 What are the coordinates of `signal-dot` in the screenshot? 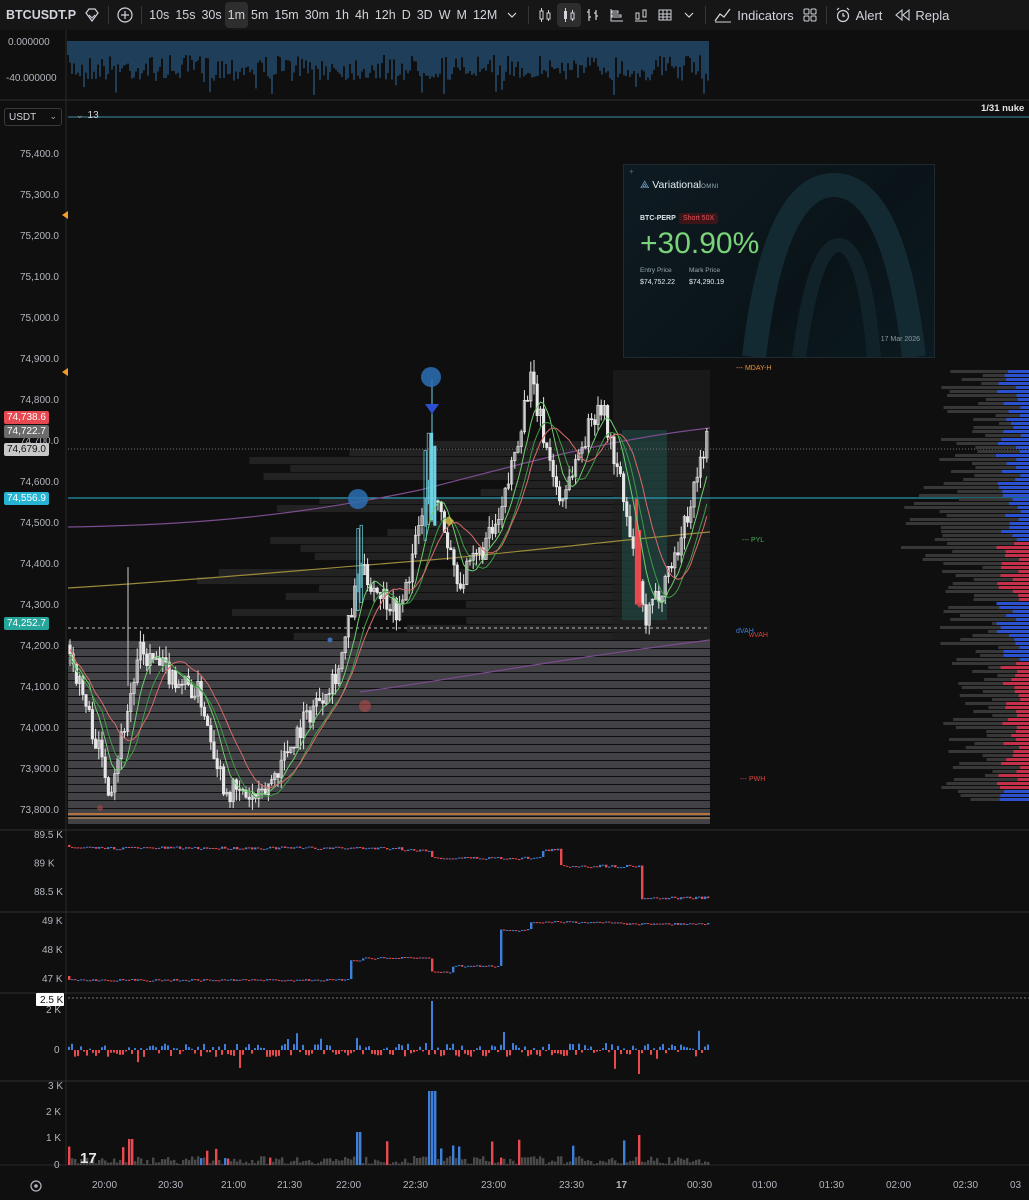 It's located at (431, 377).